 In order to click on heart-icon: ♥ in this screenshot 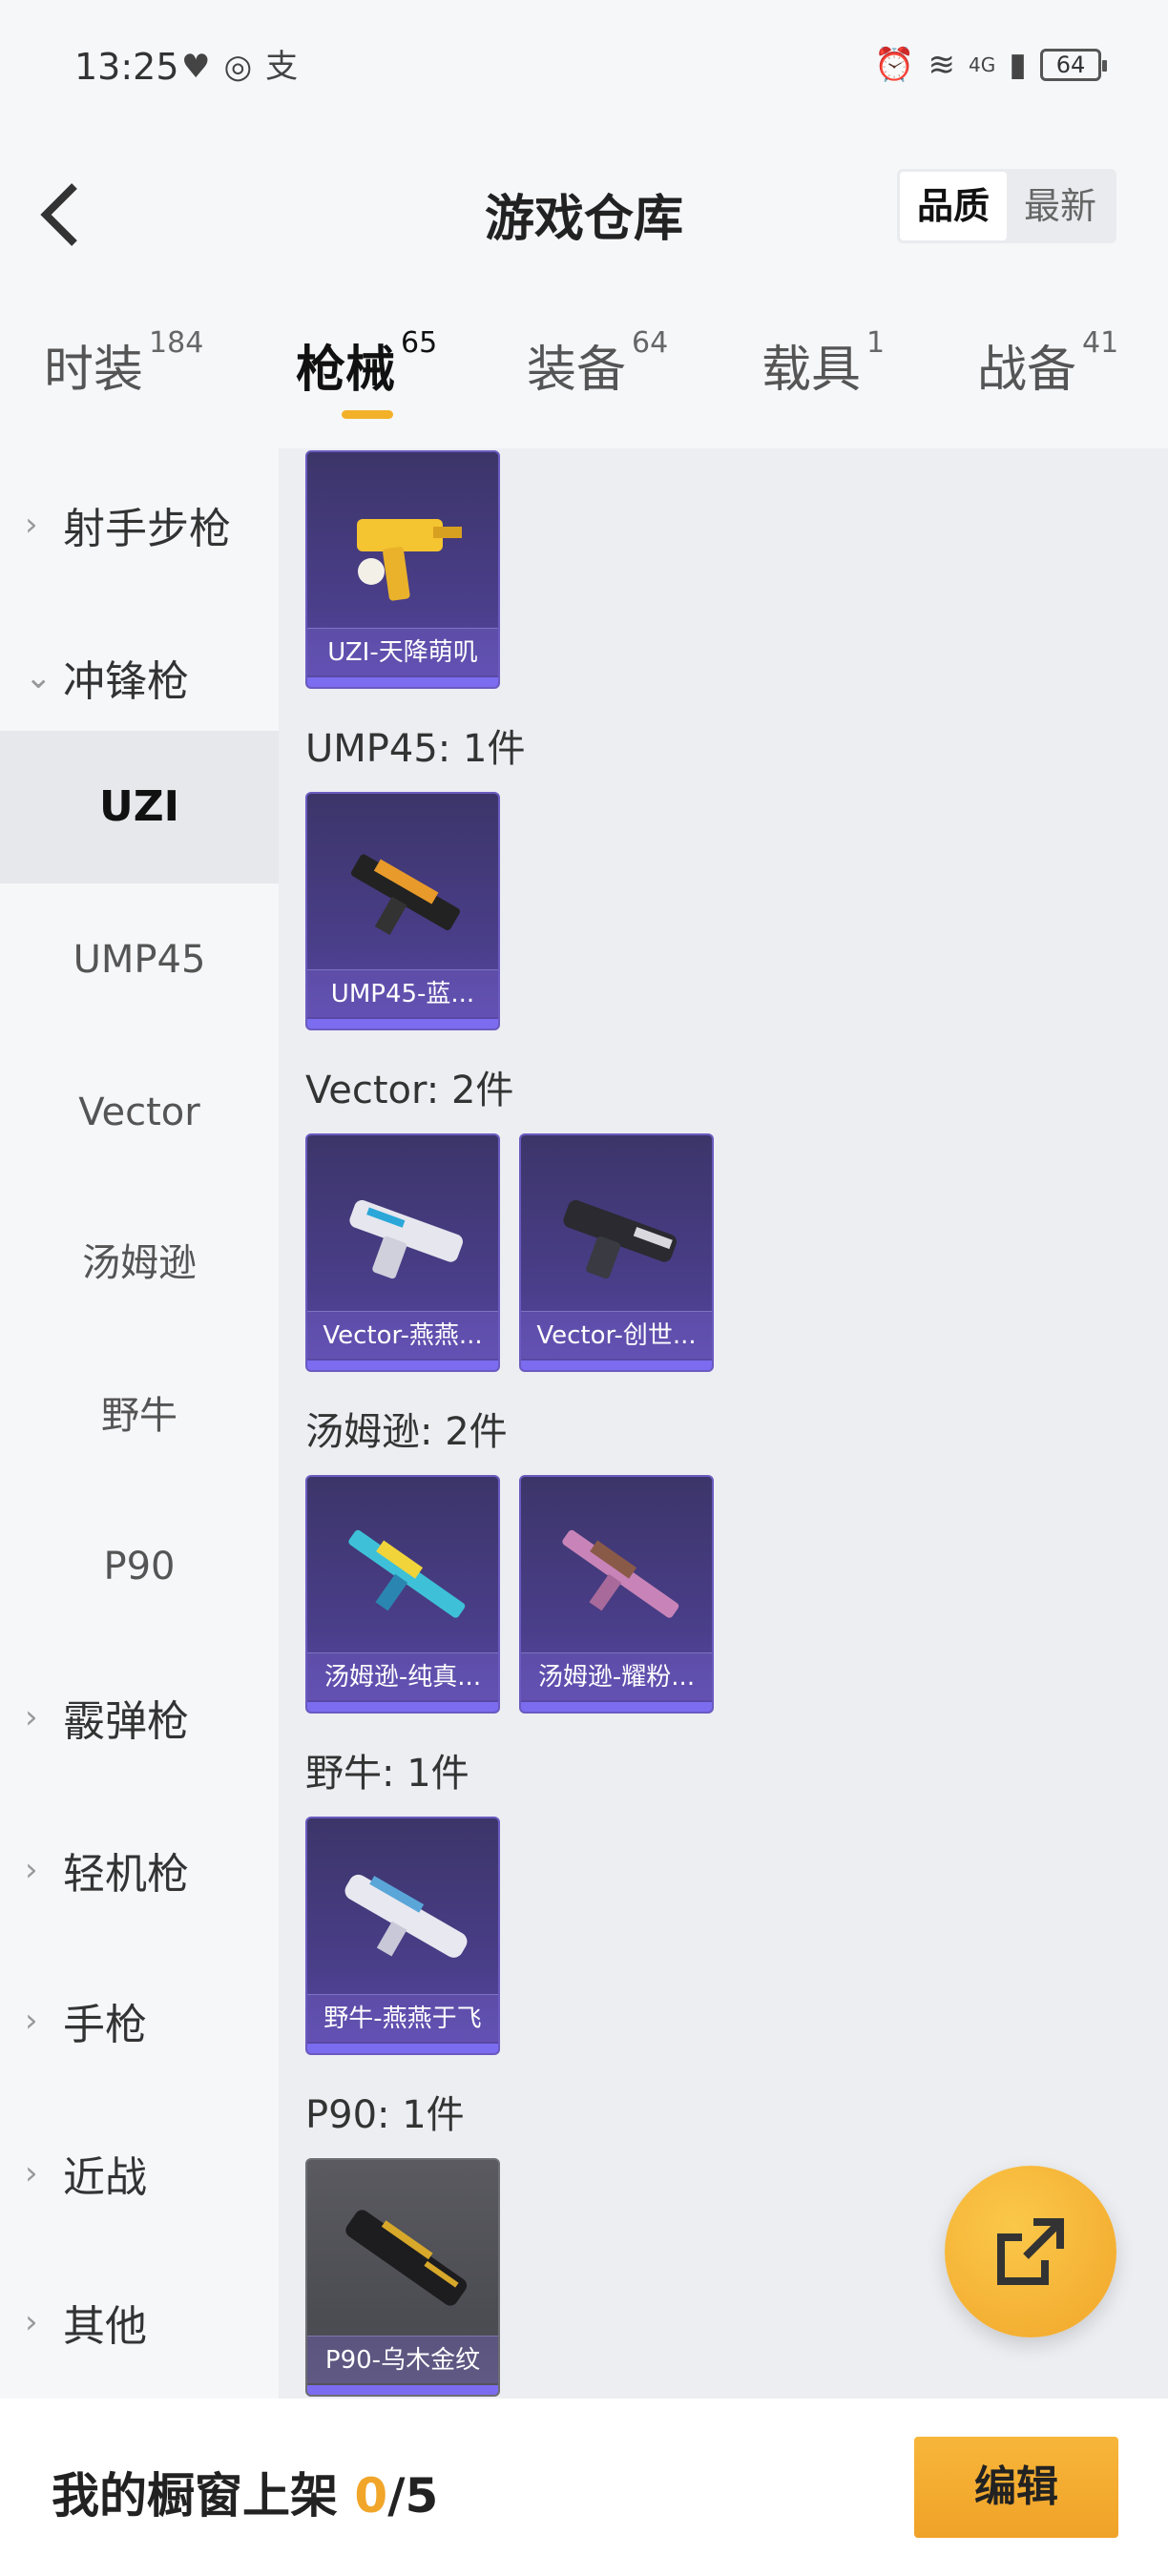, I will do `click(196, 67)`.